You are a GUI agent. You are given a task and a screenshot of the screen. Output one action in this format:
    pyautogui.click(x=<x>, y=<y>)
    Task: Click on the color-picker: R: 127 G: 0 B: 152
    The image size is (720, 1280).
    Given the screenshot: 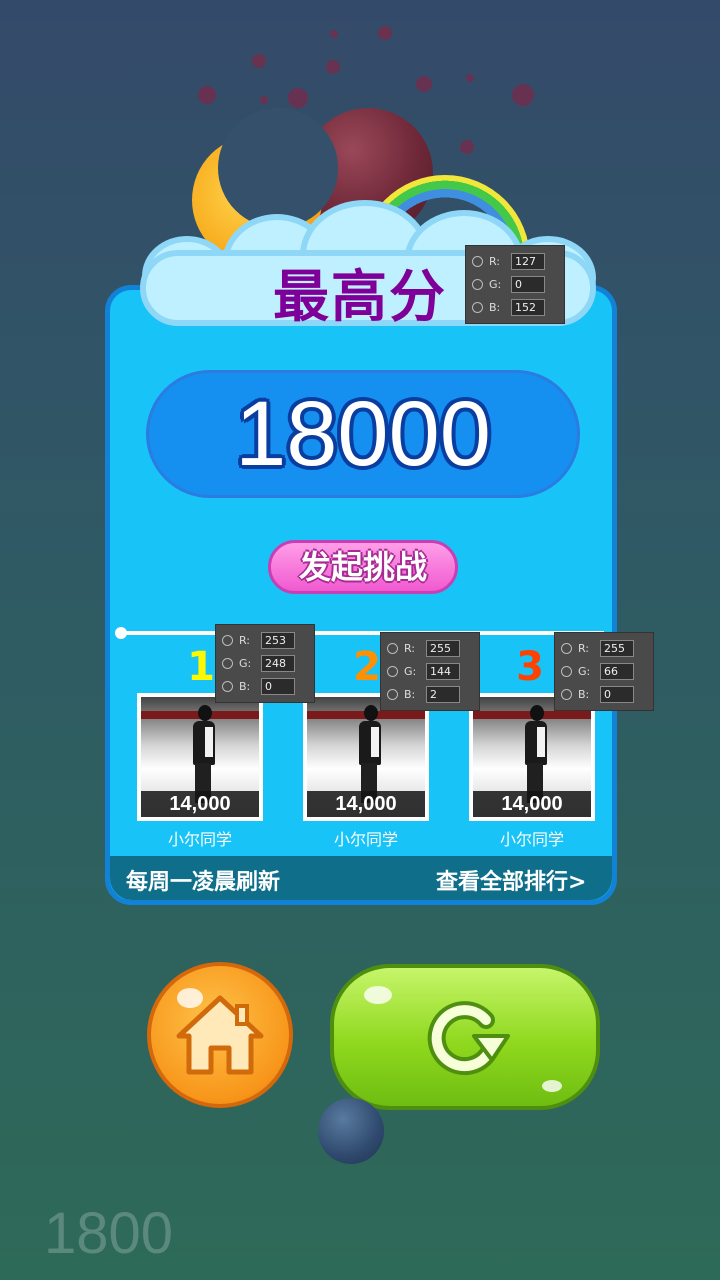 What is the action you would take?
    pyautogui.click(x=515, y=284)
    